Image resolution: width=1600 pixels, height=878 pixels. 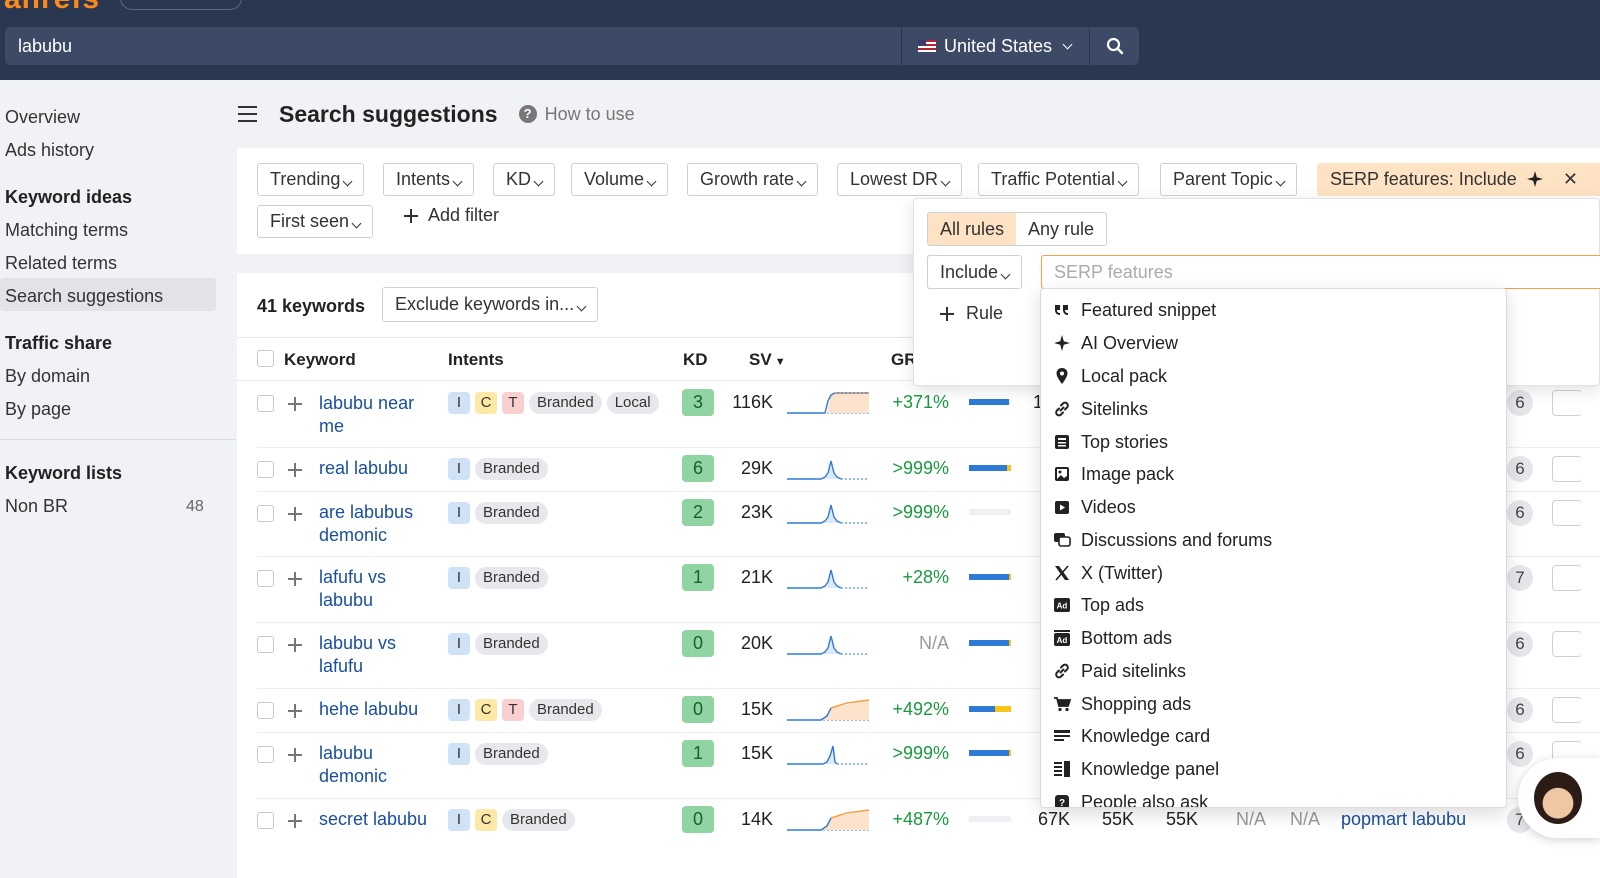 What do you see at coordinates (376, 589) in the screenshot?
I see `keyword-link: lafufu vs labubu` at bounding box center [376, 589].